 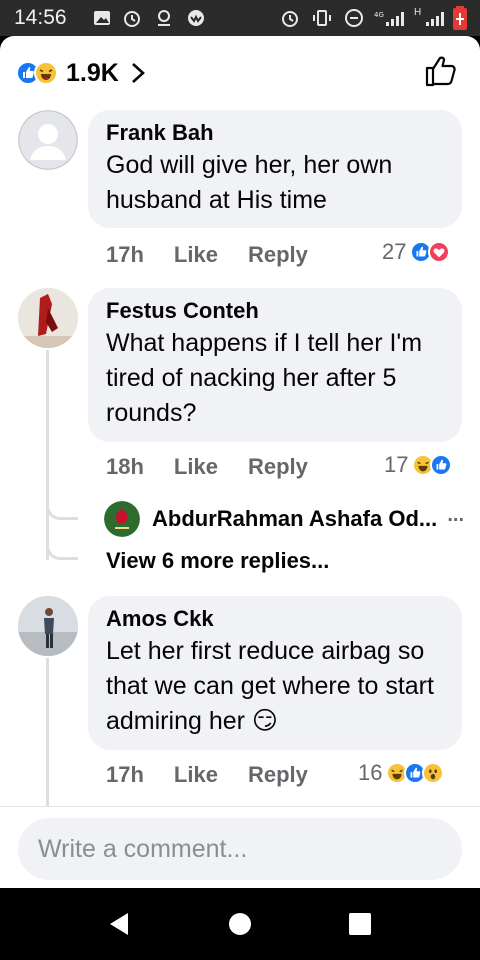 What do you see at coordinates (47, 732) in the screenshot?
I see `thread-line` at bounding box center [47, 732].